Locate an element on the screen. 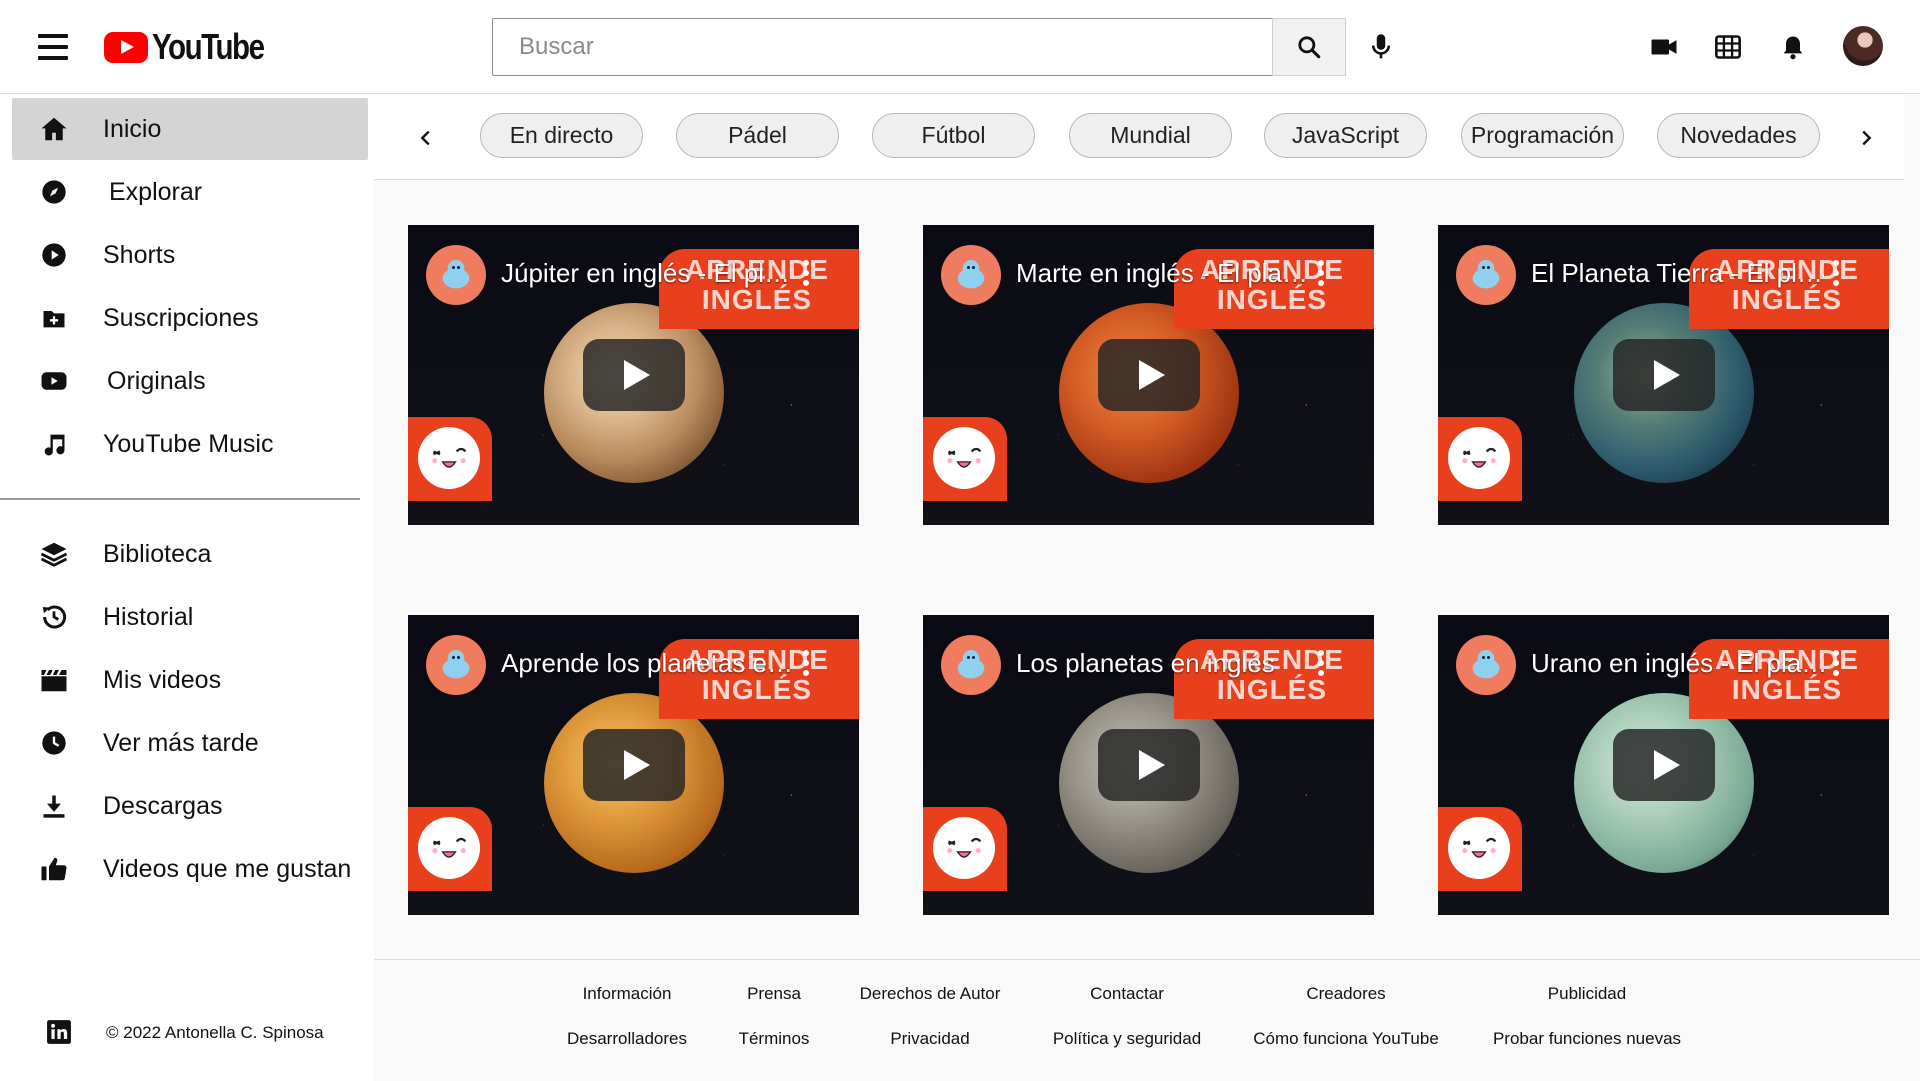 Image resolution: width=1920 pixels, height=1081 pixels. video-title: Marte en inglés - El planeta Marte is located at coordinates (1166, 273).